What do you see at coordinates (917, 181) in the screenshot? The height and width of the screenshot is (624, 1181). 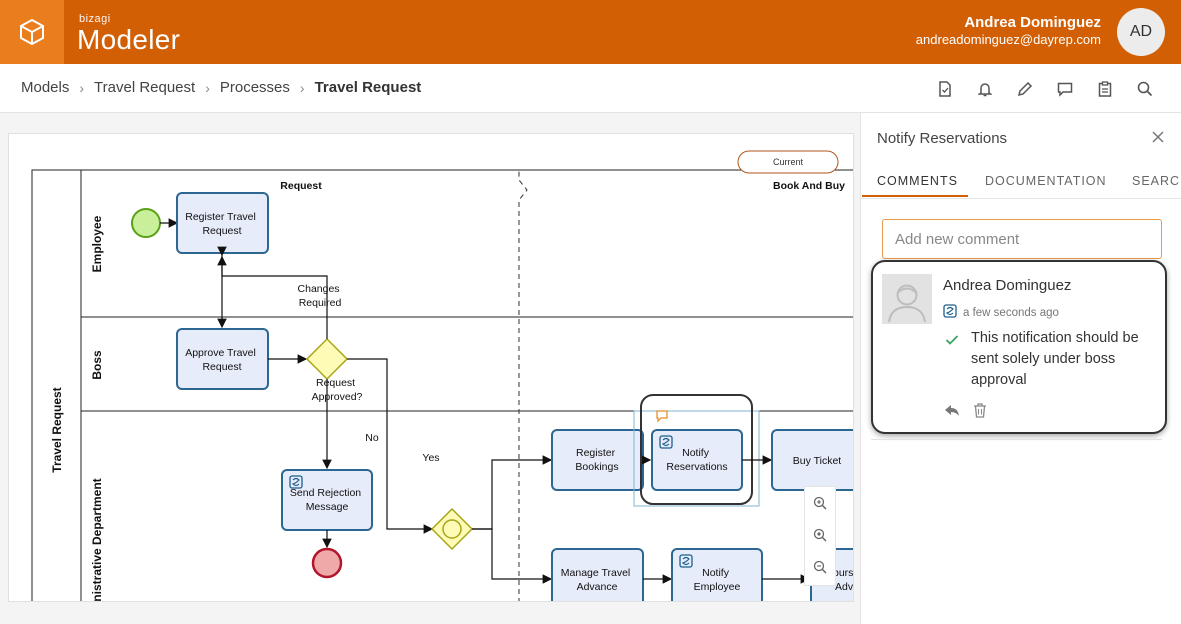 I see `tab-comments: COMMENTS` at bounding box center [917, 181].